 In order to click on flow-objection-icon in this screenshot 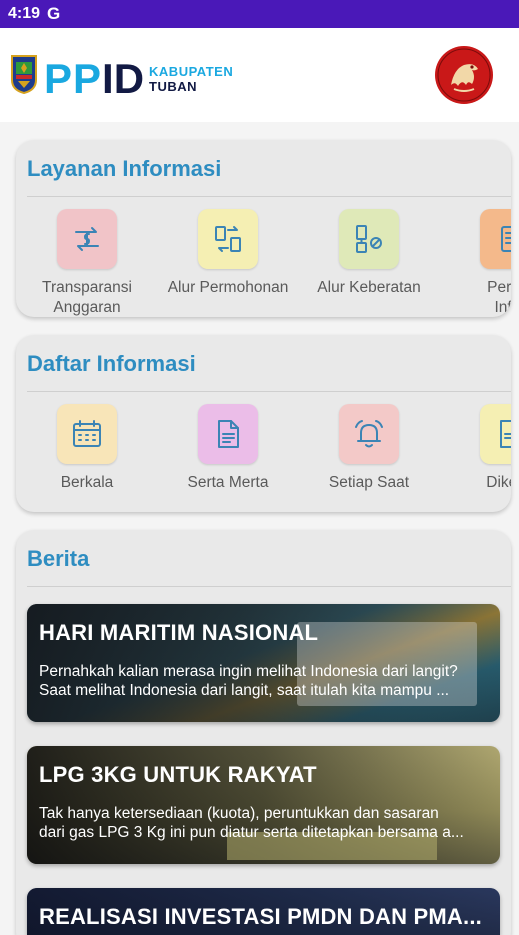, I will do `click(369, 239)`.